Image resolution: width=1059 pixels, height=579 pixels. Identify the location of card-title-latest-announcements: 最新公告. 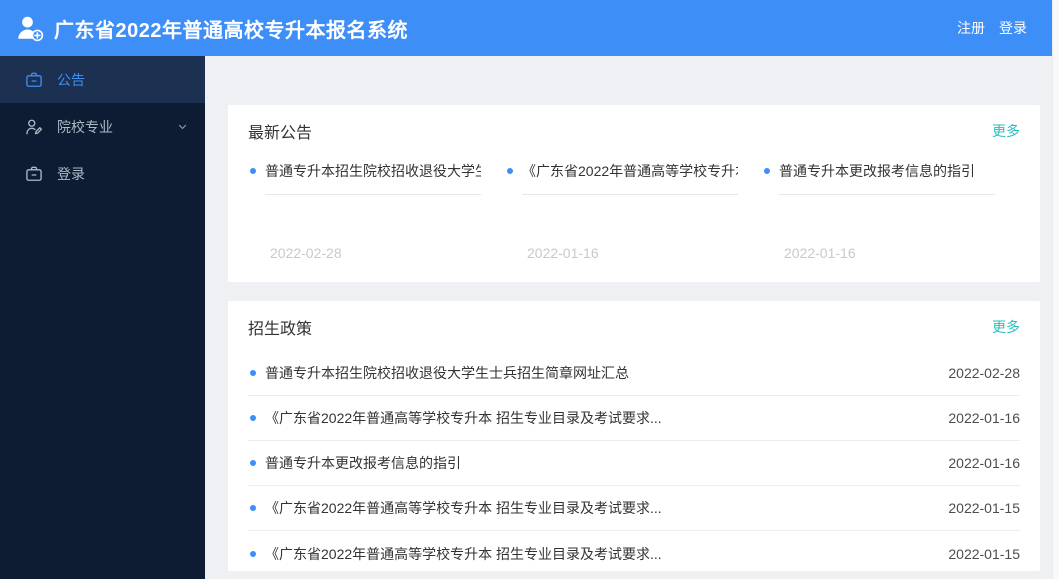
(280, 133).